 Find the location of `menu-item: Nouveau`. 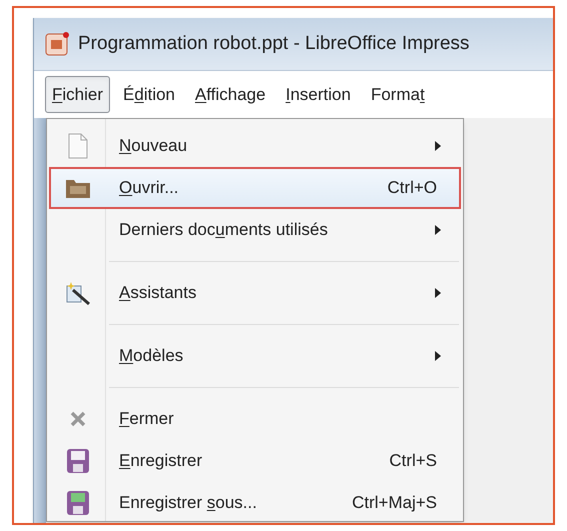

menu-item: Nouveau is located at coordinates (255, 146).